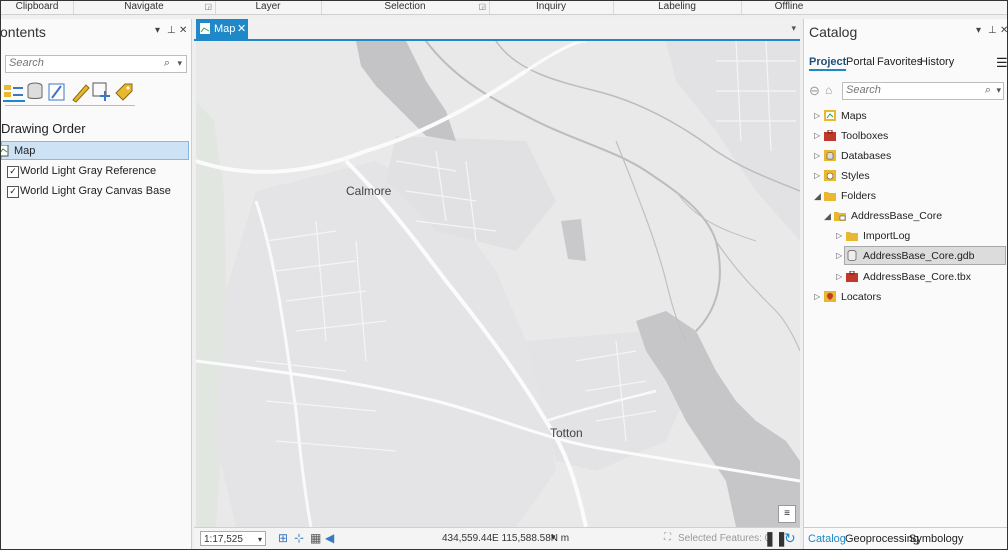 The width and height of the screenshot is (1008, 550). Describe the element at coordinates (904, 156) in the screenshot. I see `tree-item-databases: ▷ Databases` at that location.